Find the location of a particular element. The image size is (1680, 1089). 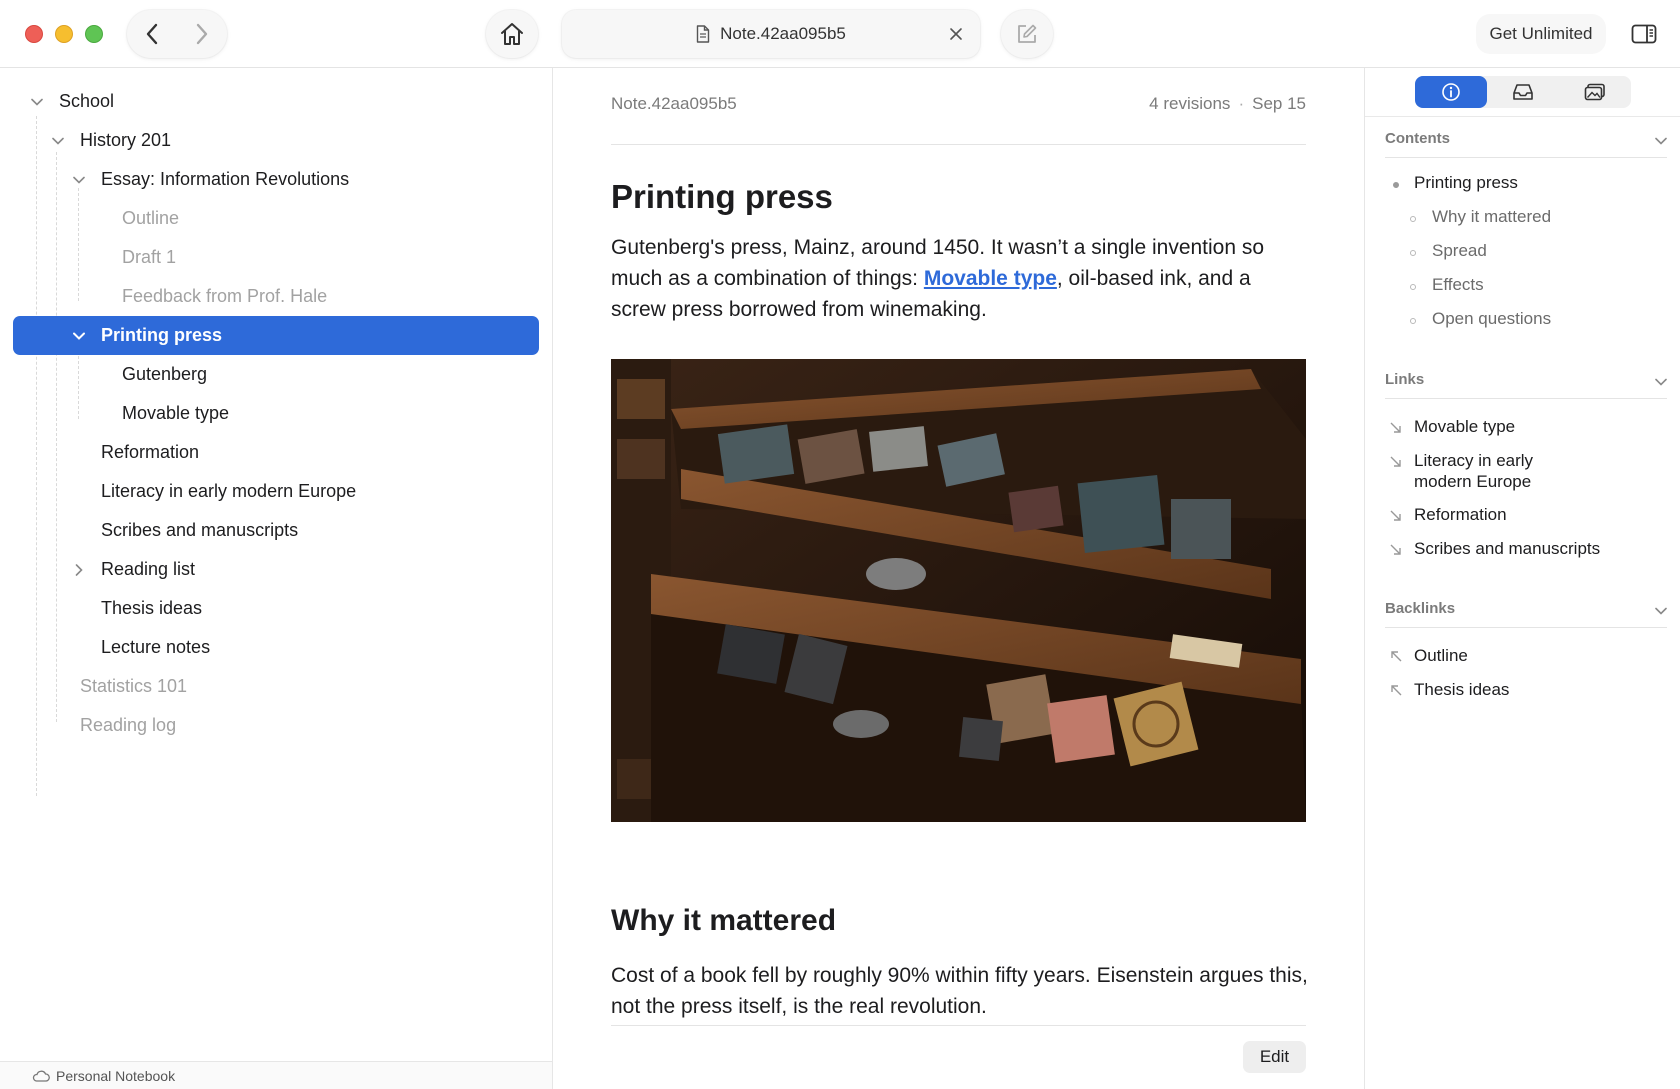

sidebar-toggle-icon is located at coordinates (1644, 34).